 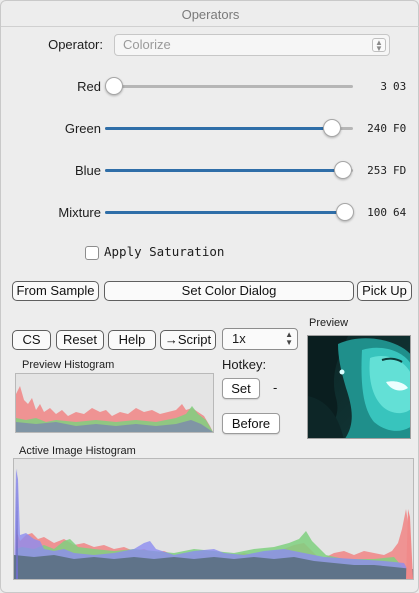 What do you see at coordinates (231, 86) in the screenshot?
I see `slider-track-red` at bounding box center [231, 86].